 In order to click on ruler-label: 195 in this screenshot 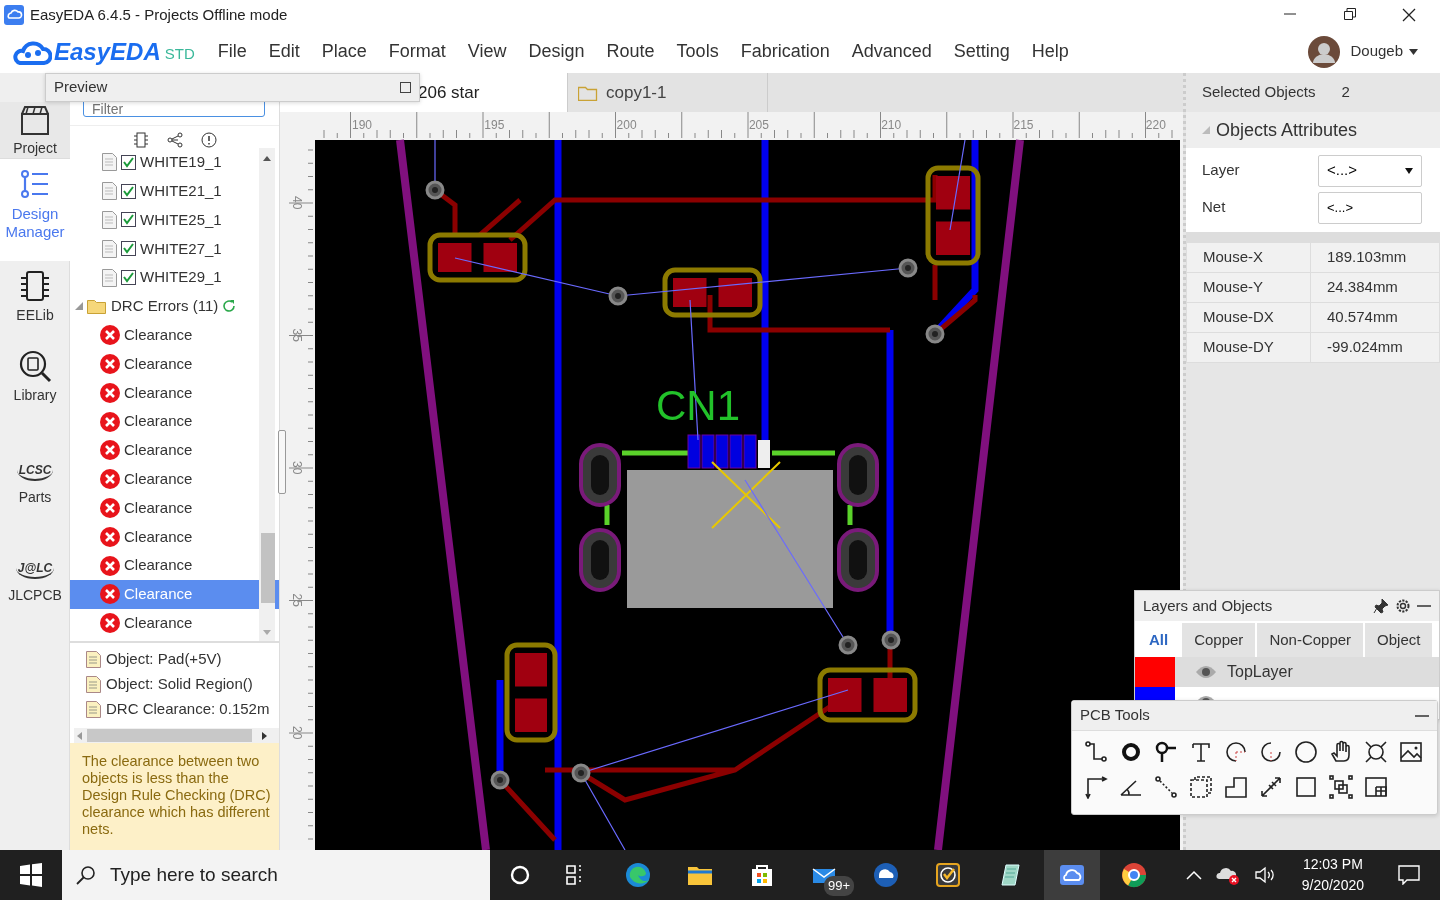, I will do `click(494, 125)`.